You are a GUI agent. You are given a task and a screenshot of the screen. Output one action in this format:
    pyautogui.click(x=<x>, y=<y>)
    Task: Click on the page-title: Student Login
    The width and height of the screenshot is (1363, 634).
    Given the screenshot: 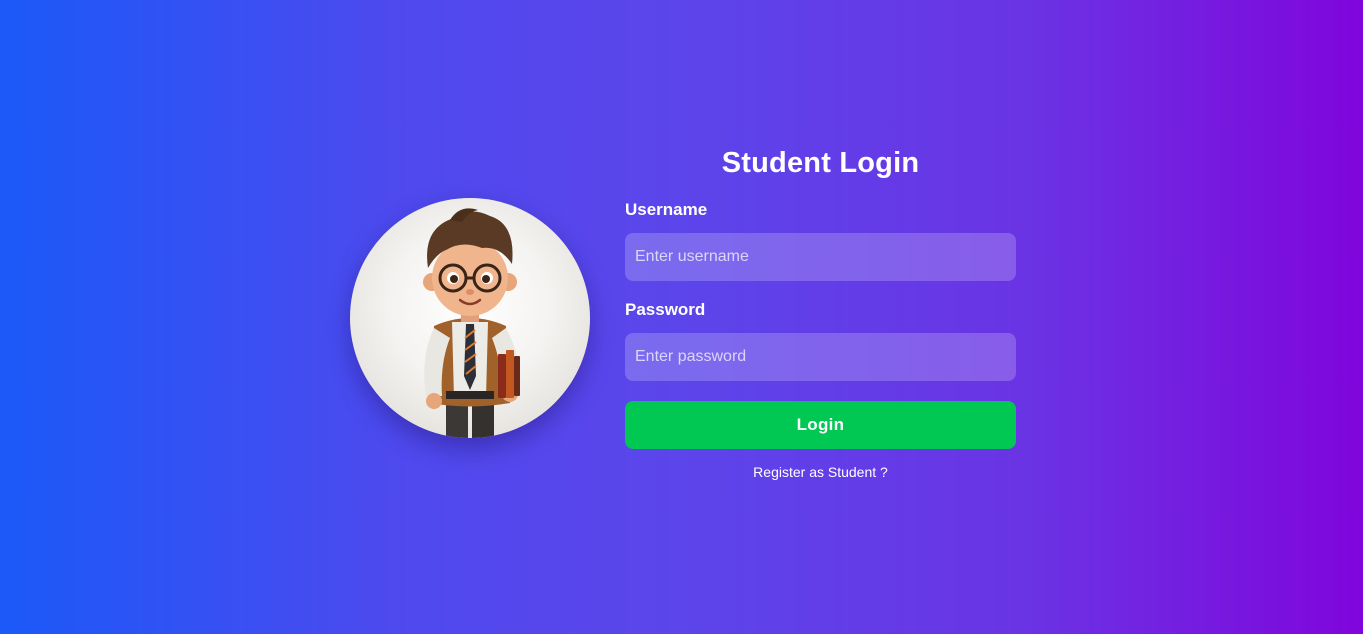 What is the action you would take?
    pyautogui.click(x=820, y=163)
    